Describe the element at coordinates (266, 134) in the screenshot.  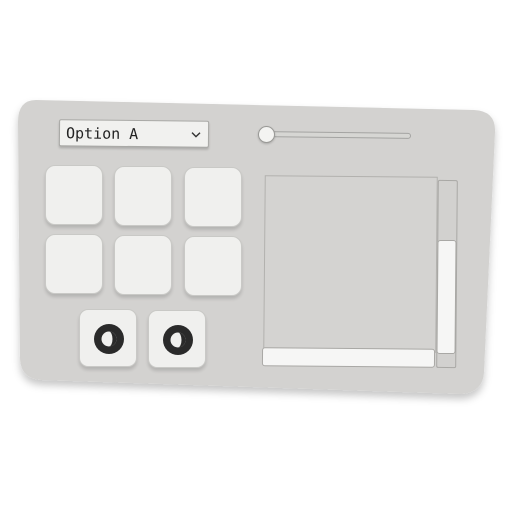
I see `slider-thumb` at that location.